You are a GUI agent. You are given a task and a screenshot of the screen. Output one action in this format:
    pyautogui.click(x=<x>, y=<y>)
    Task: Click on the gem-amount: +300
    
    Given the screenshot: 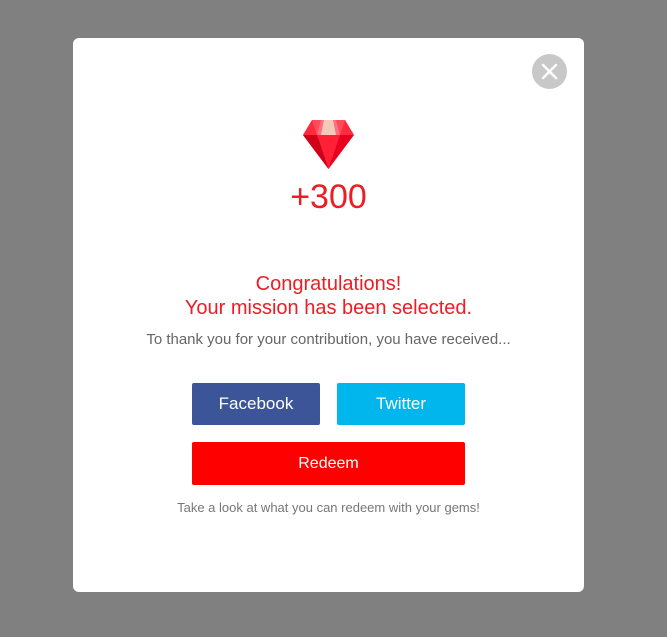 What is the action you would take?
    pyautogui.click(x=328, y=197)
    